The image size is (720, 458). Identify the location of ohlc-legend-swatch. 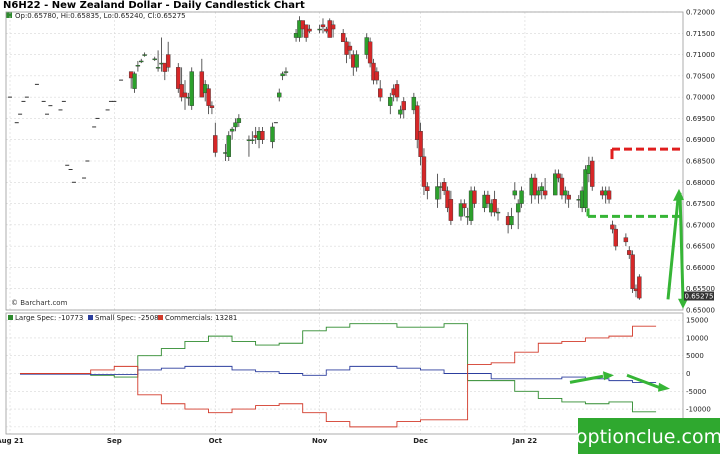
(9, 15).